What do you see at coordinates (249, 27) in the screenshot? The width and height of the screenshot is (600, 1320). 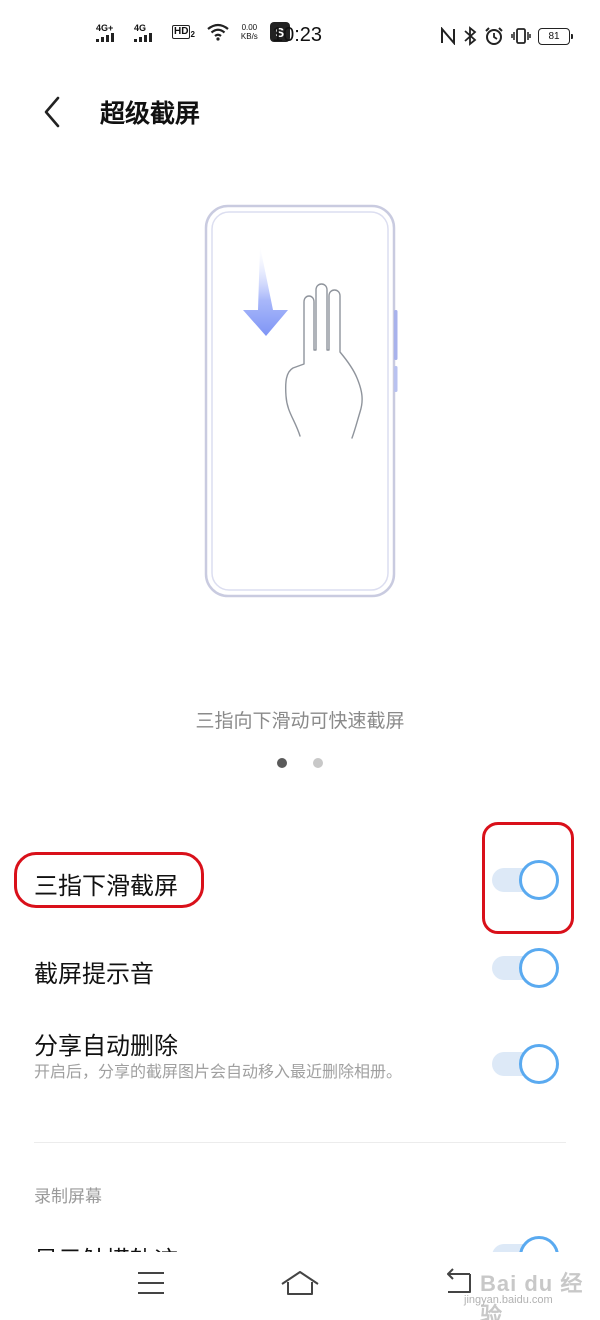 I see `speed-value: 0.00` at bounding box center [249, 27].